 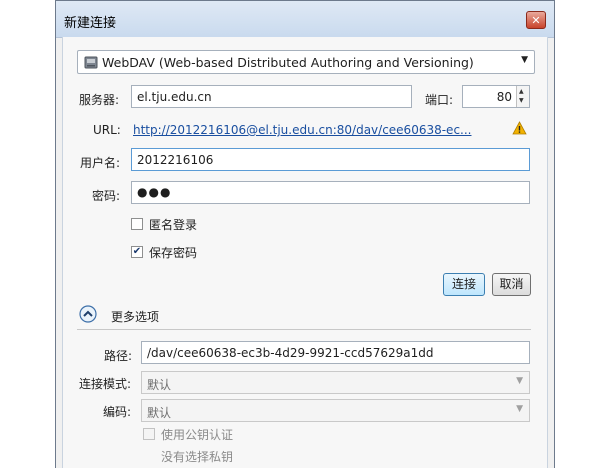 What do you see at coordinates (519, 129) in the screenshot?
I see `warning-icon` at bounding box center [519, 129].